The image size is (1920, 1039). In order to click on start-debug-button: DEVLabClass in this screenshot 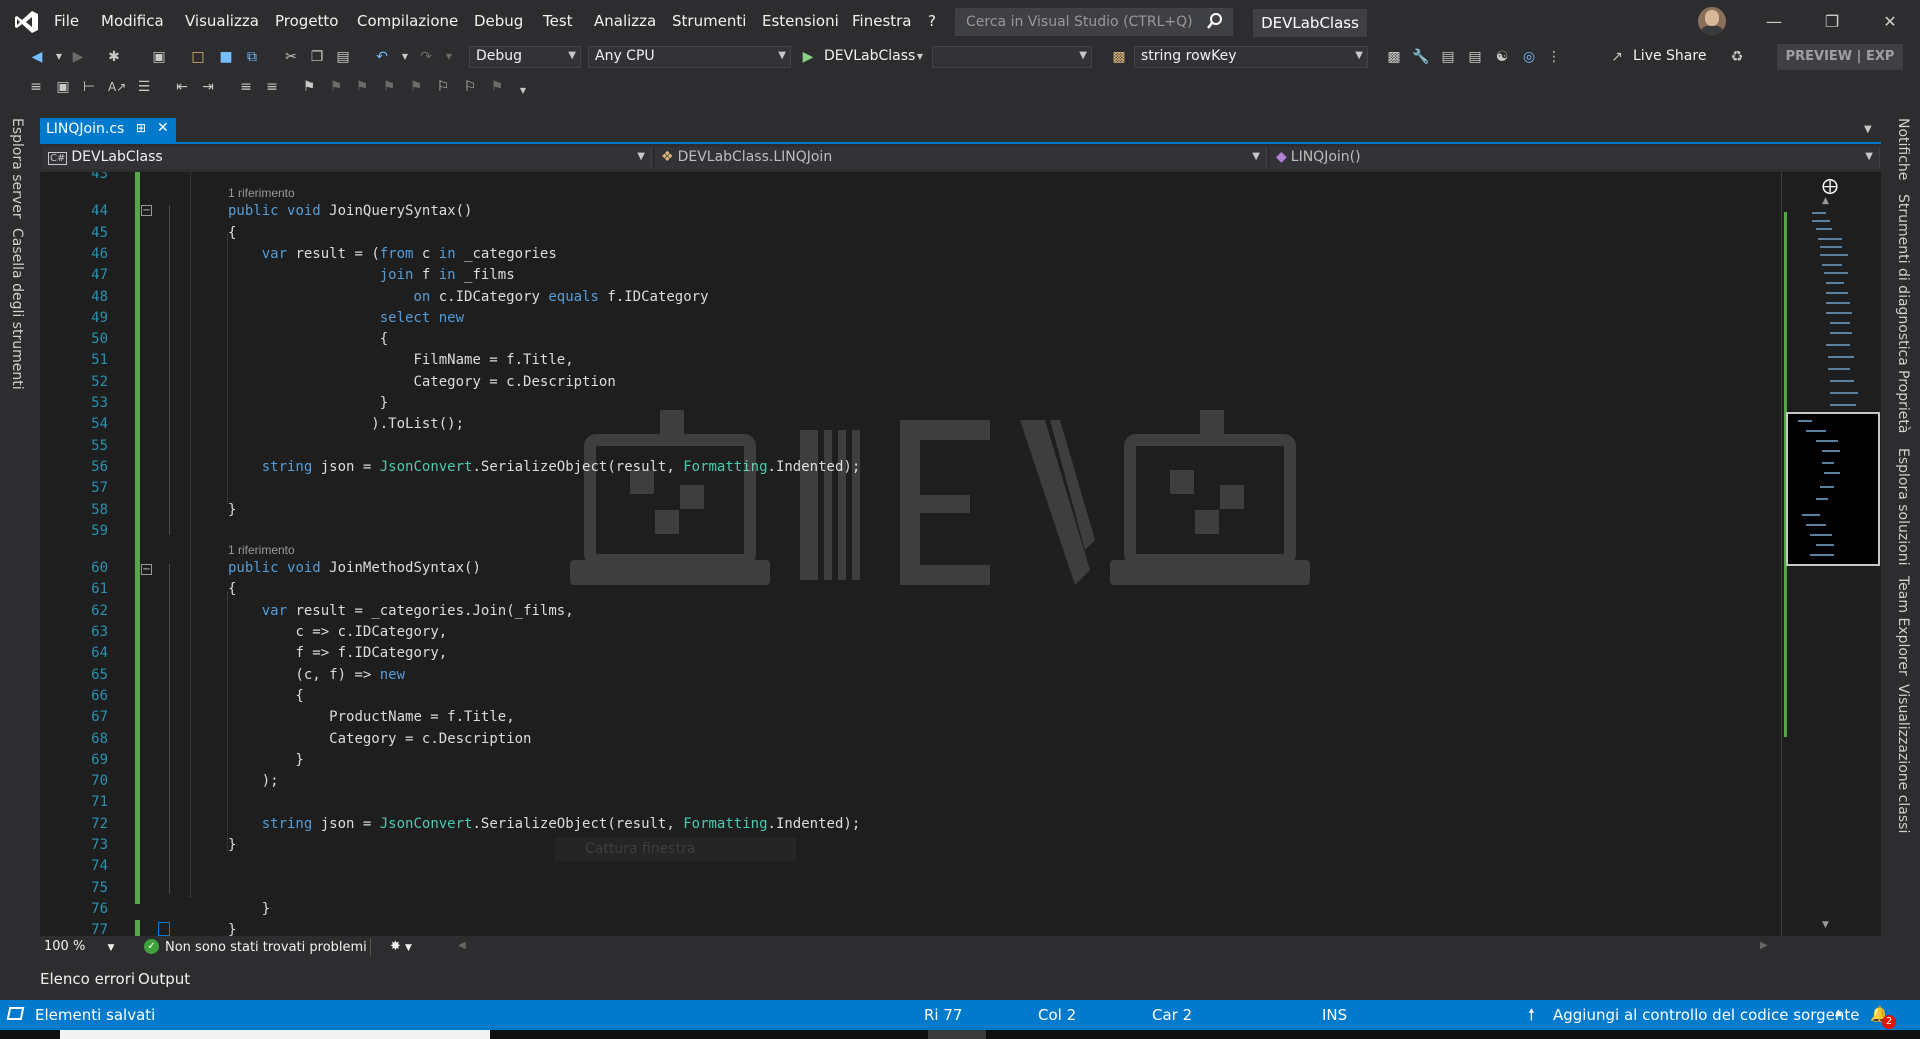, I will do `click(869, 56)`.